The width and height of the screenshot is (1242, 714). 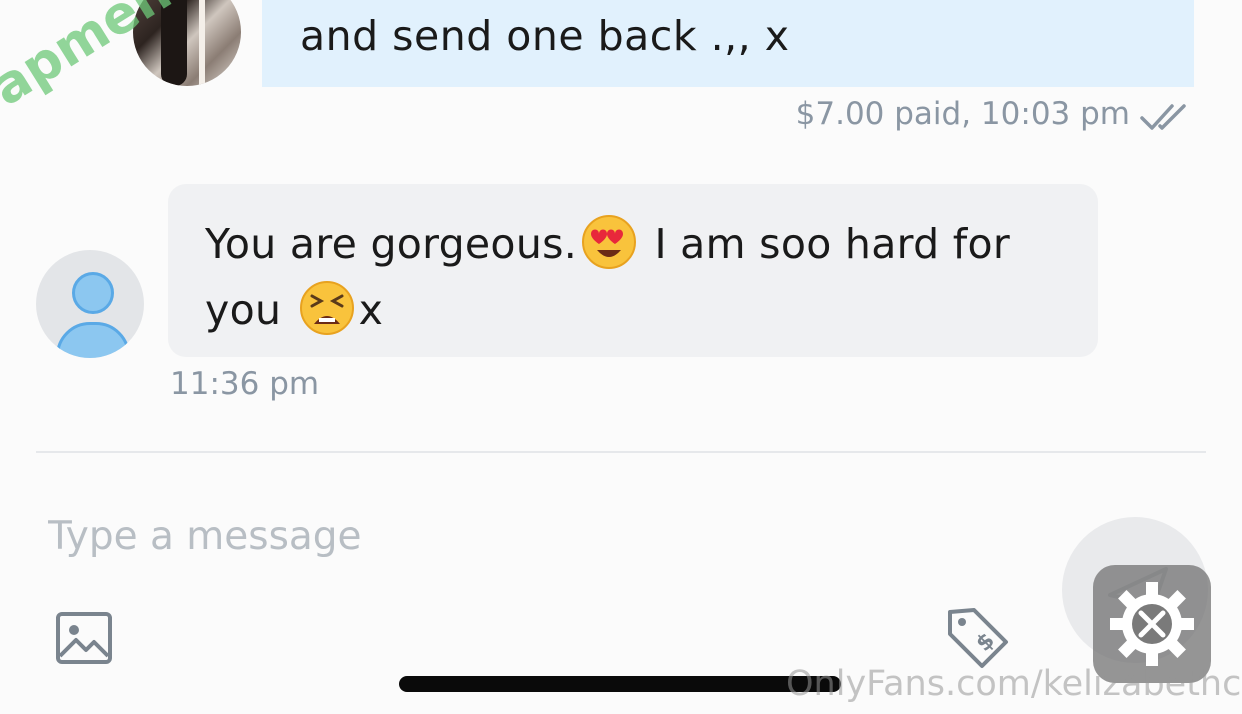 I want to click on received-text-part: You are gorgeous., so click(x=391, y=244).